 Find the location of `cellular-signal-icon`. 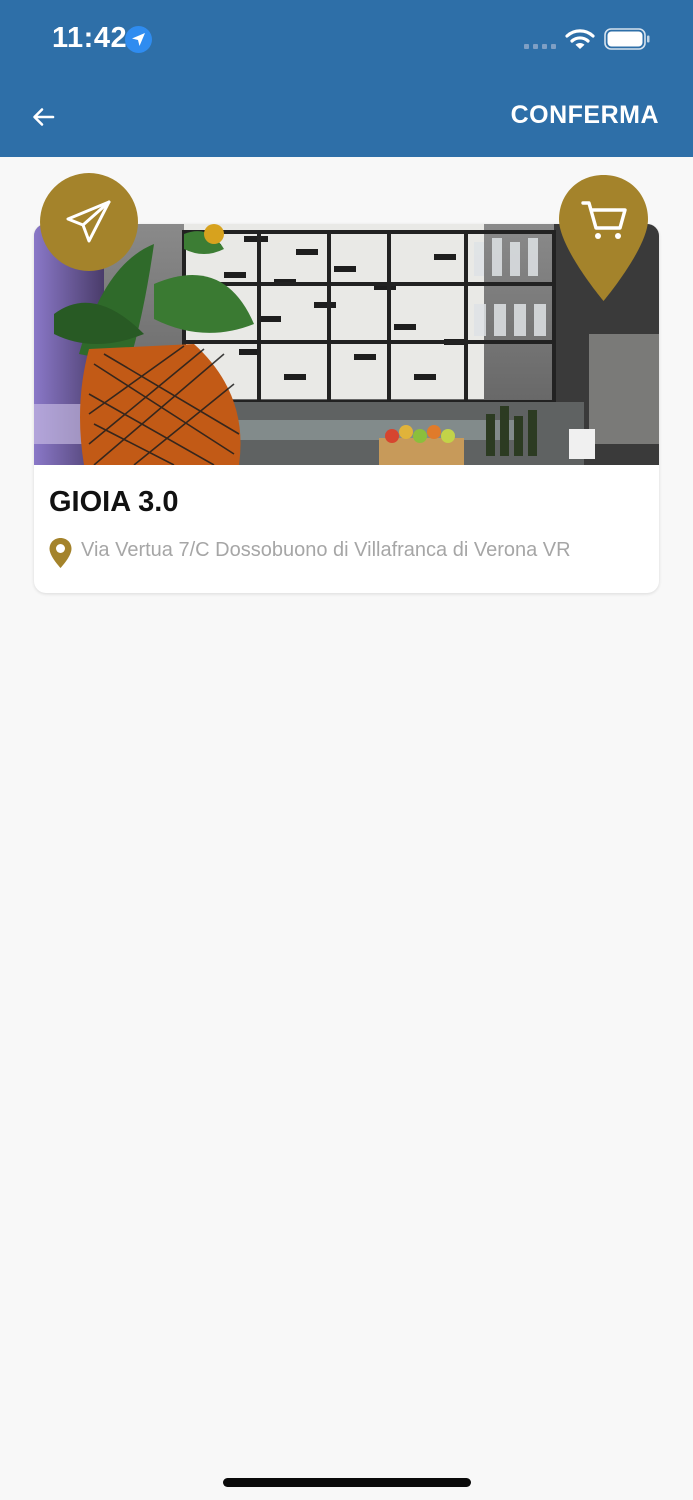

cellular-signal-icon is located at coordinates (540, 46).